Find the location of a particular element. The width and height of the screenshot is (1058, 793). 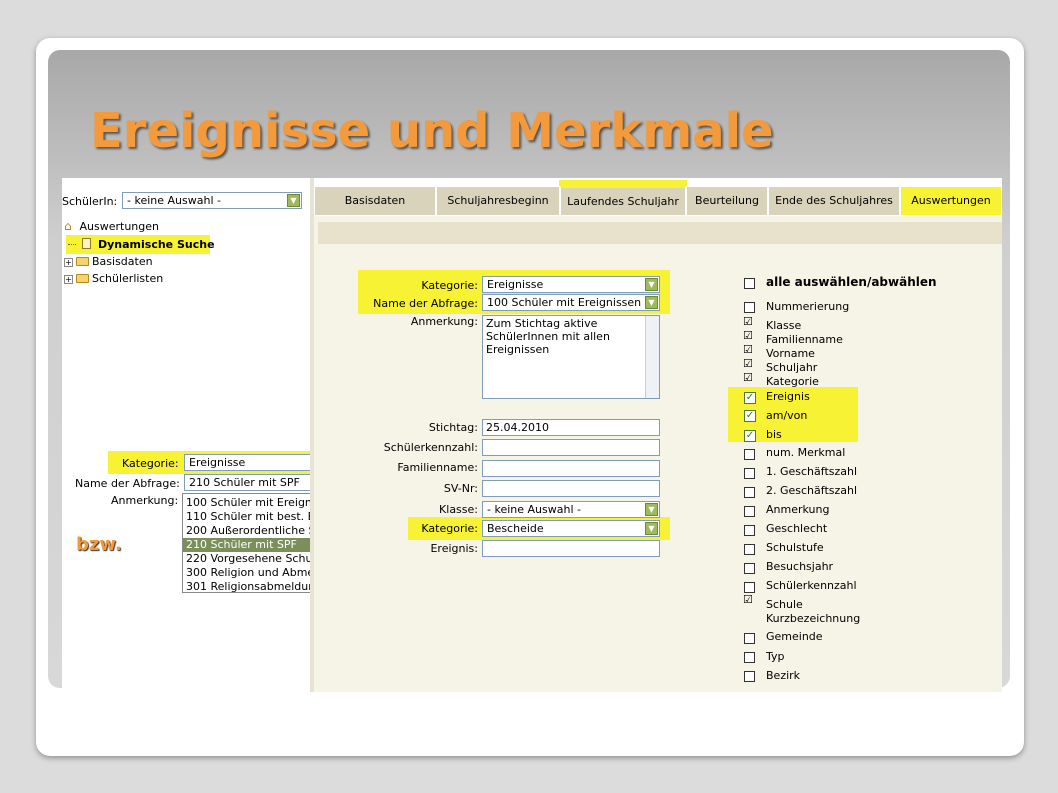

svnr-input is located at coordinates (571, 488).